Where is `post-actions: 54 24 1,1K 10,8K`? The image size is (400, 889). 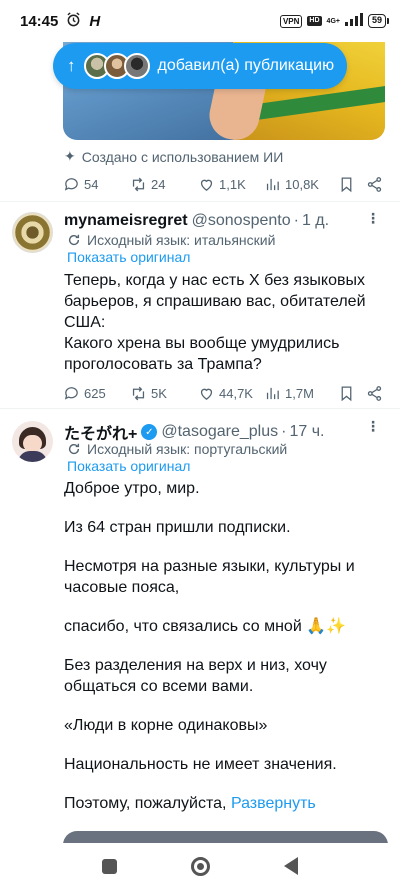 post-actions: 54 24 1,1K 10,8K is located at coordinates (224, 184).